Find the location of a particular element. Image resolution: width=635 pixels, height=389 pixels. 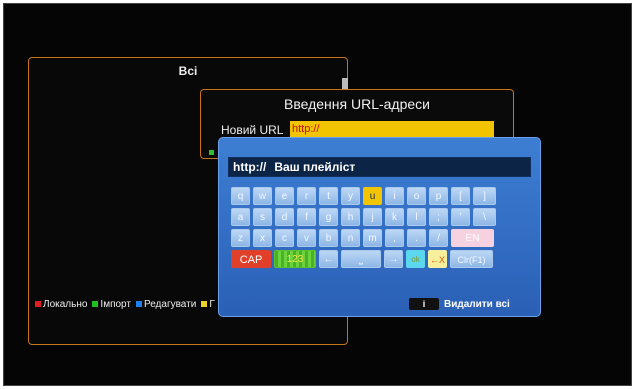

key-s: s is located at coordinates (262, 217).